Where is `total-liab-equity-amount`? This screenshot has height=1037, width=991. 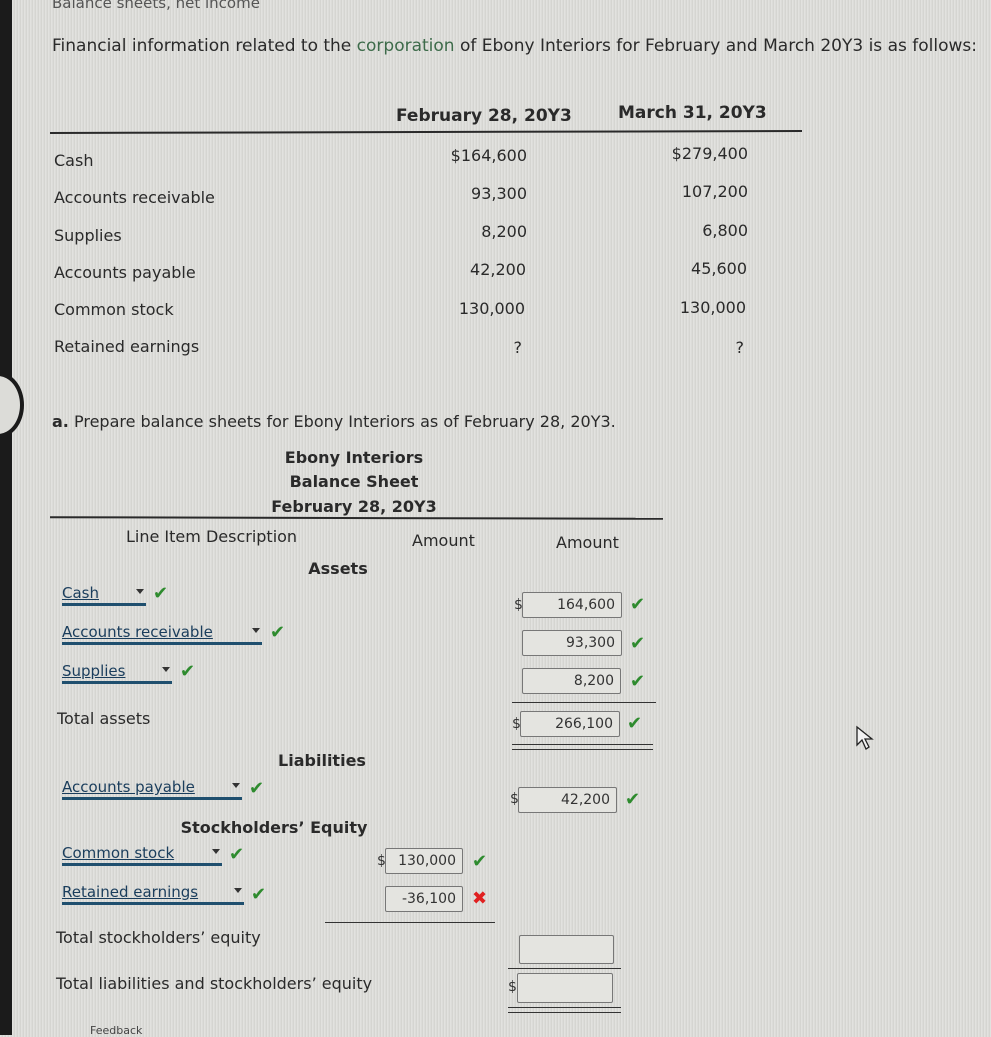 total-liab-equity-amount is located at coordinates (565, 988).